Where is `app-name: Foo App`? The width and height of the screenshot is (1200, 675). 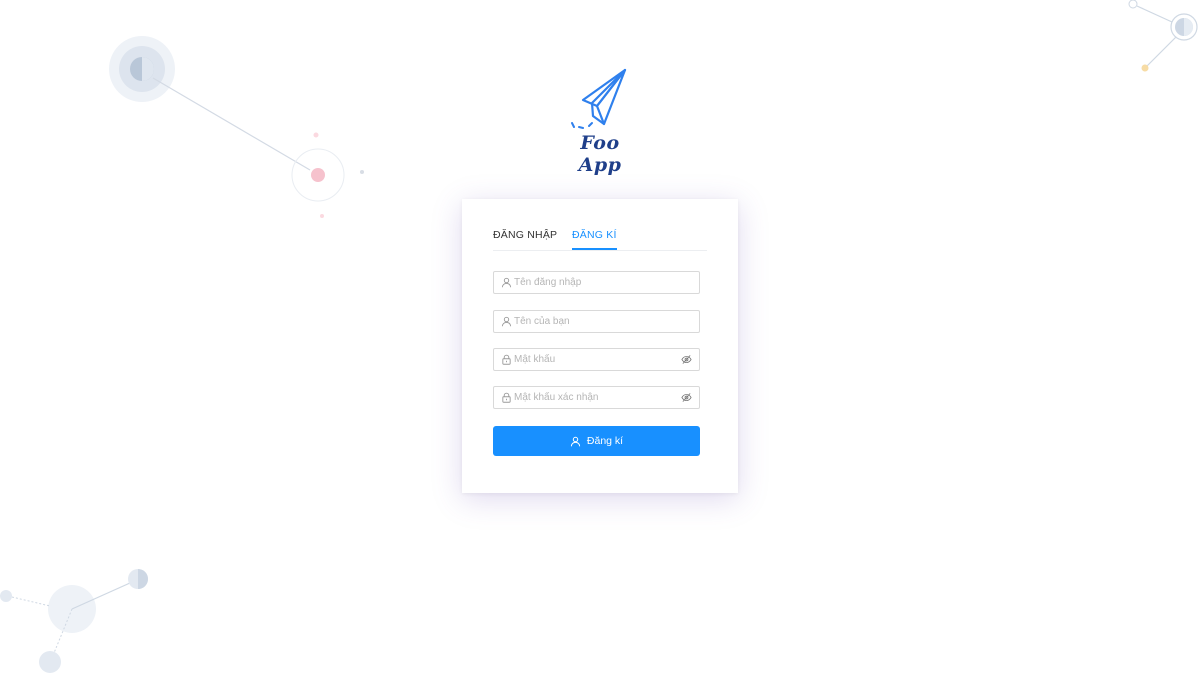 app-name: Foo App is located at coordinates (600, 154).